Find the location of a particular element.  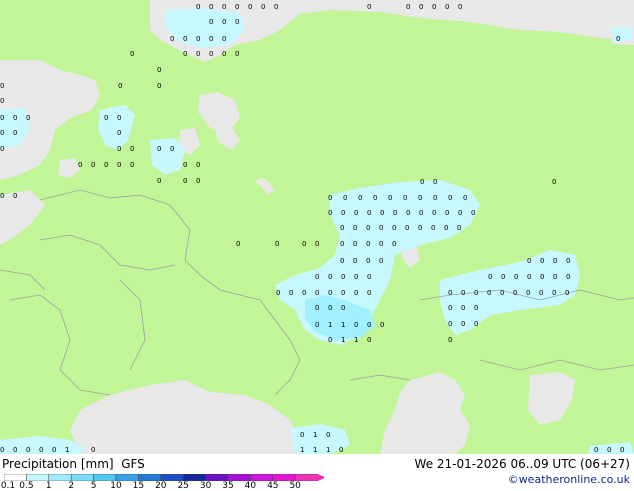

credit-link: ©weatheronline.co.uk is located at coordinates (569, 479).